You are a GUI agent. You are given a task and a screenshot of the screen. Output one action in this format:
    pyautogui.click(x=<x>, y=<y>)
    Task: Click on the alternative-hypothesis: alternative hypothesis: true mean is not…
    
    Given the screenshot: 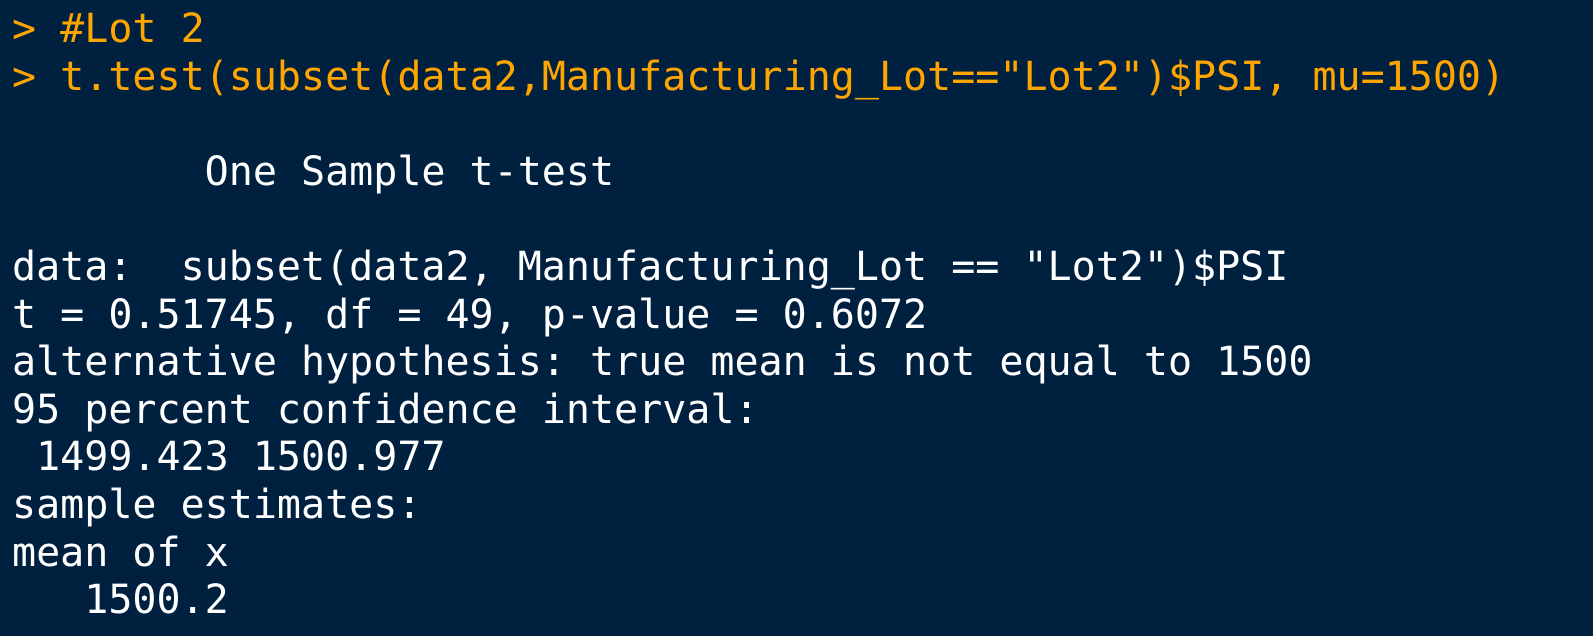 What is the action you would take?
    pyautogui.click(x=662, y=362)
    